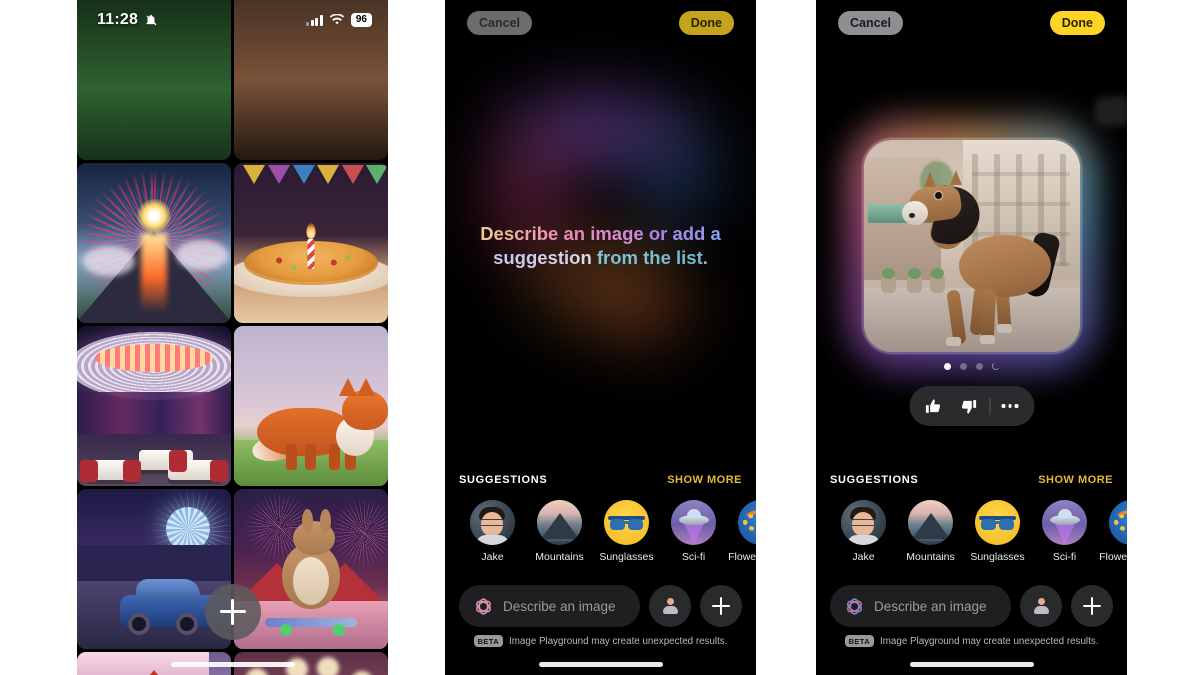  What do you see at coordinates (1163, 337) in the screenshot?
I see `right-margin` at bounding box center [1163, 337].